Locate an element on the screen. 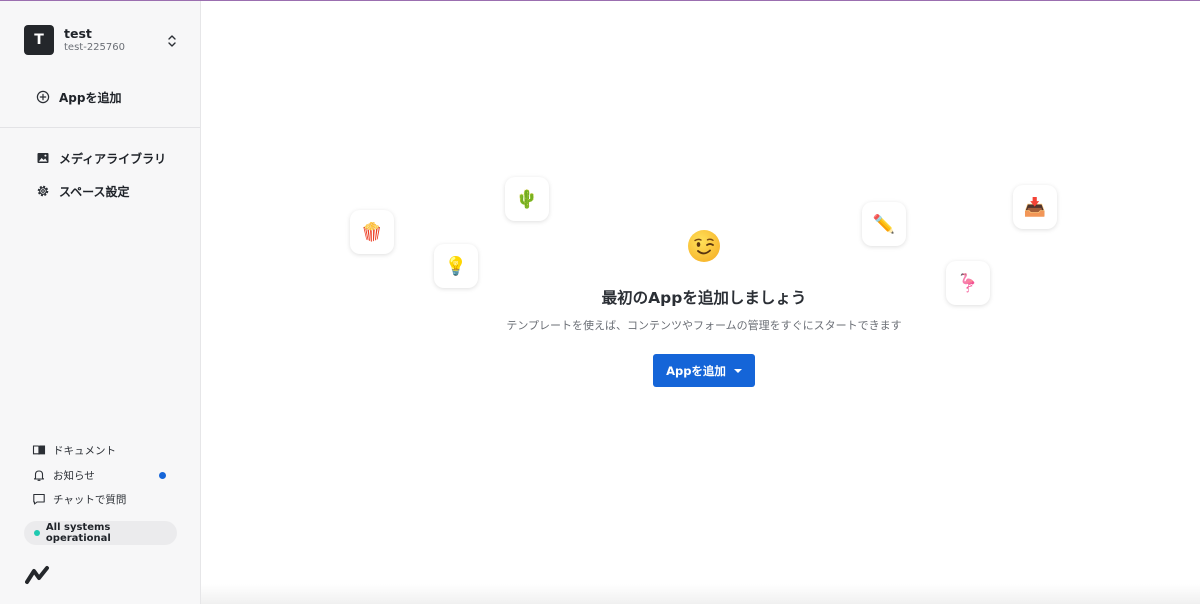 The height and width of the screenshot is (604, 1200). docs-link: ドキュメント is located at coordinates (74, 450).